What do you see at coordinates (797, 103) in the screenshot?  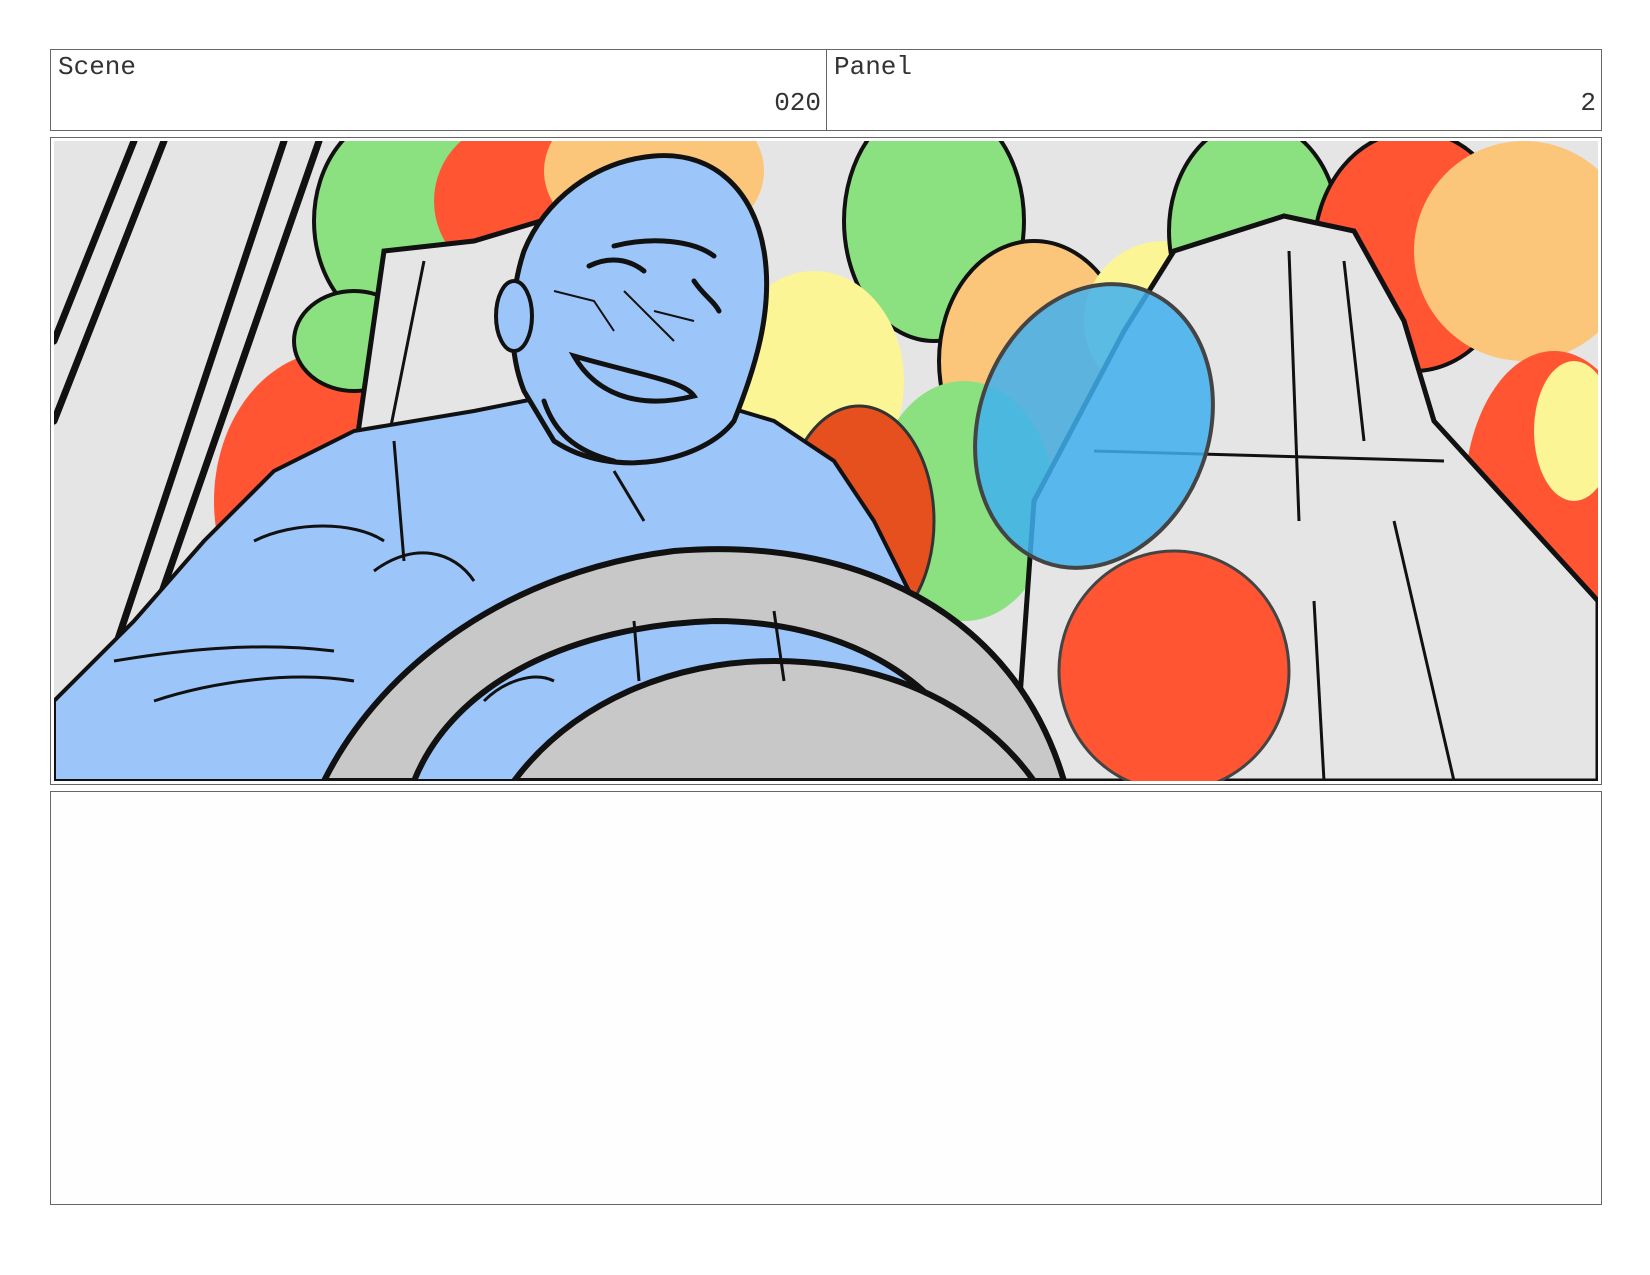 I see `scene-number: 020` at bounding box center [797, 103].